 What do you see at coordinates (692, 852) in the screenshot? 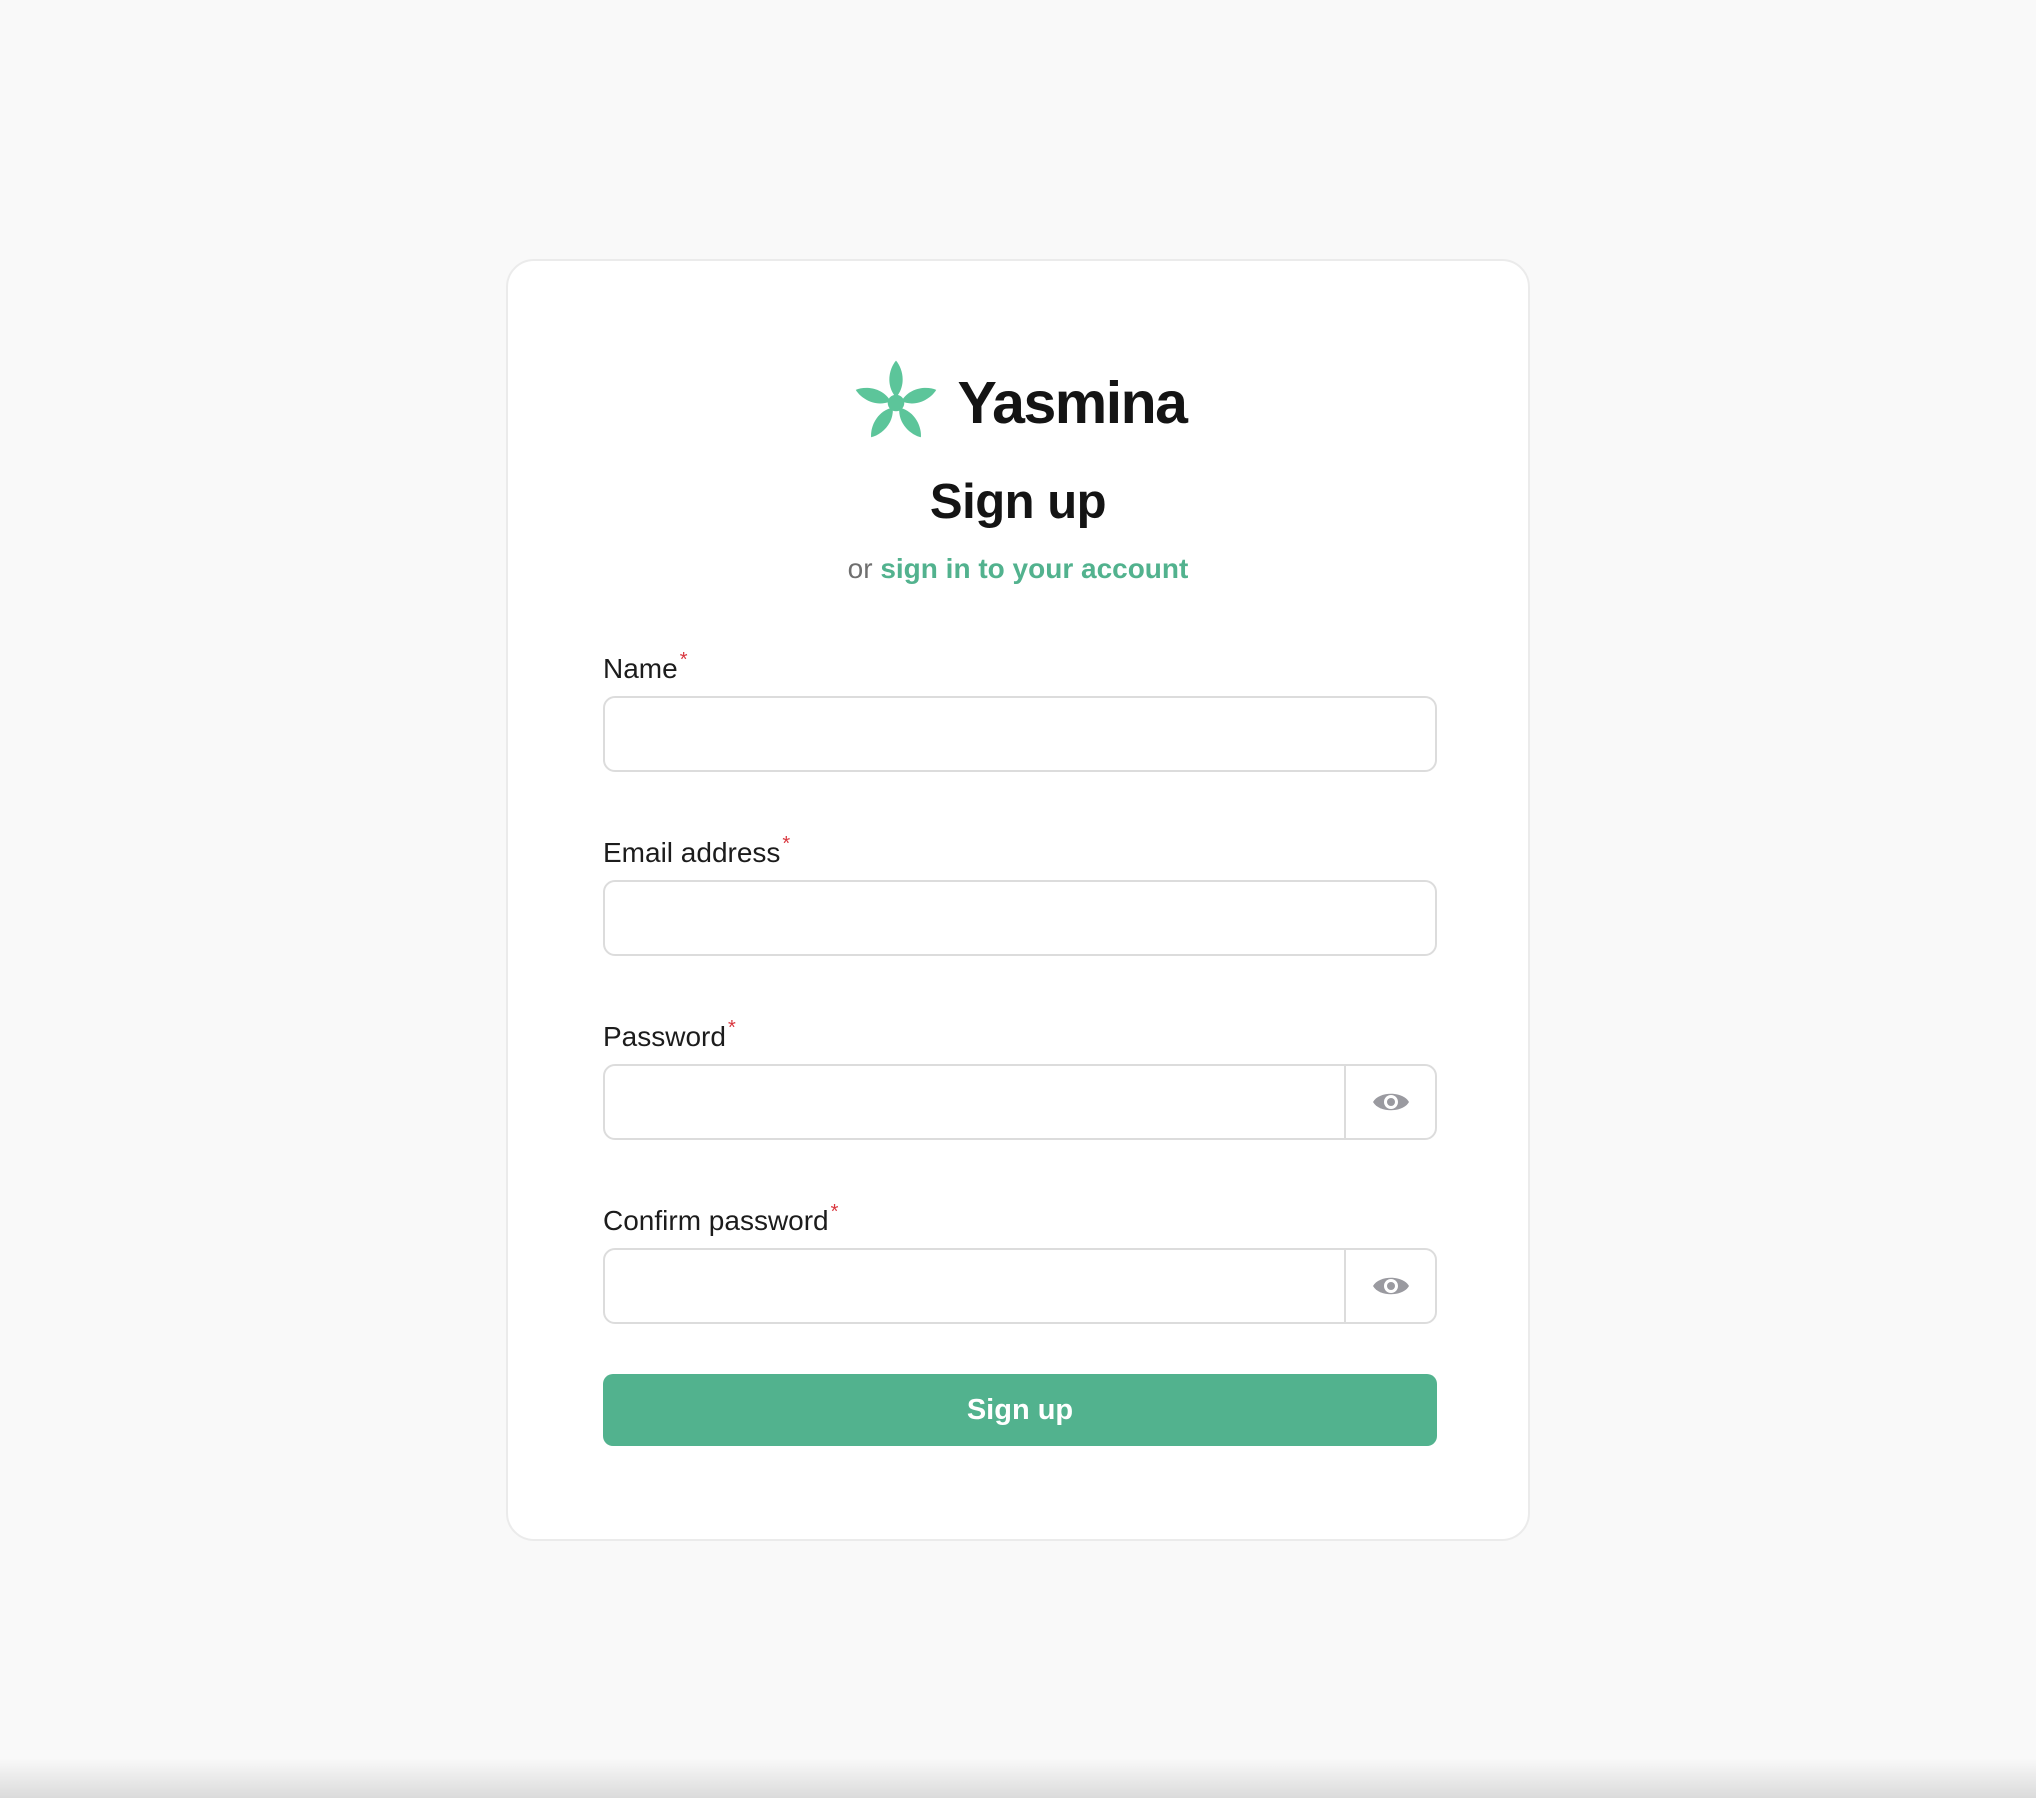
I see `email-label-text: Email address` at bounding box center [692, 852].